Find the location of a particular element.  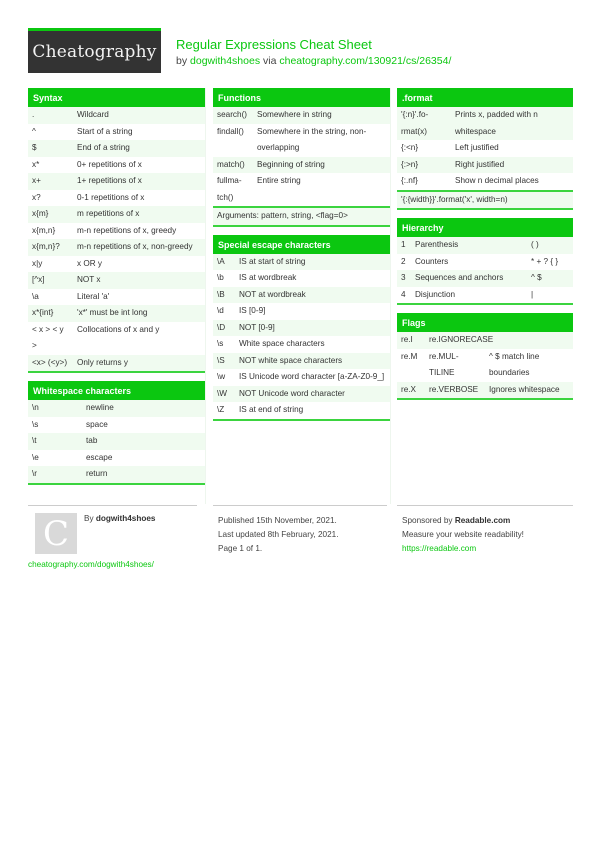

section-title: .format is located at coordinates (485, 97).